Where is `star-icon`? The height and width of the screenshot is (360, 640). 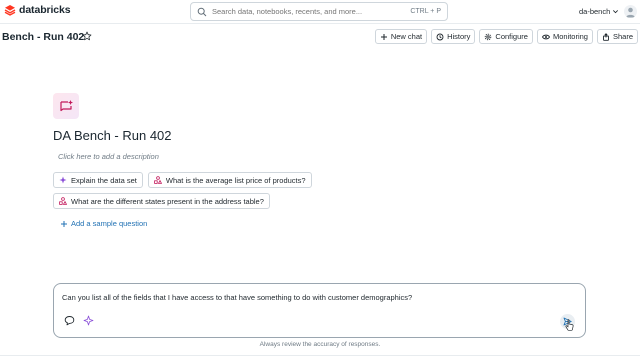 star-icon is located at coordinates (87, 36).